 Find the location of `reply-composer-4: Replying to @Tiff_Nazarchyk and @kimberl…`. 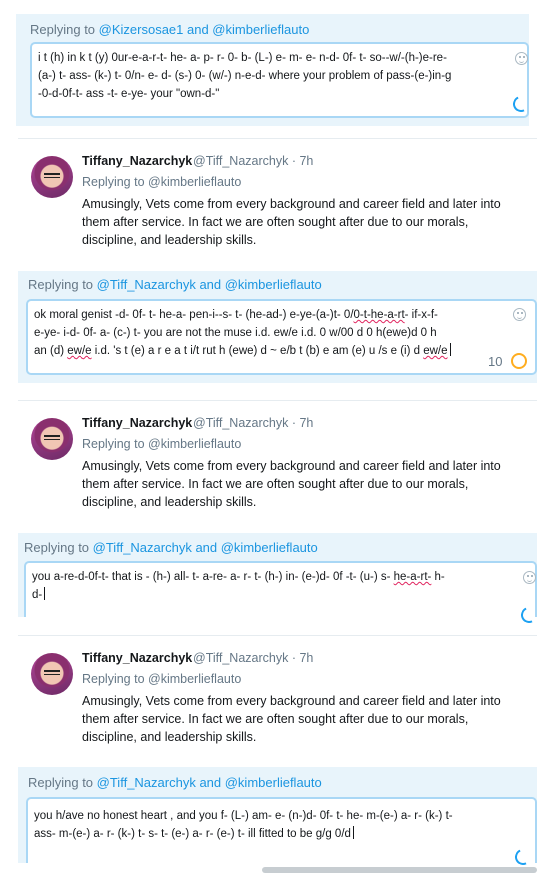

reply-composer-4: Replying to @Tiff_Nazarchyk and @kimberl… is located at coordinates (277, 817).